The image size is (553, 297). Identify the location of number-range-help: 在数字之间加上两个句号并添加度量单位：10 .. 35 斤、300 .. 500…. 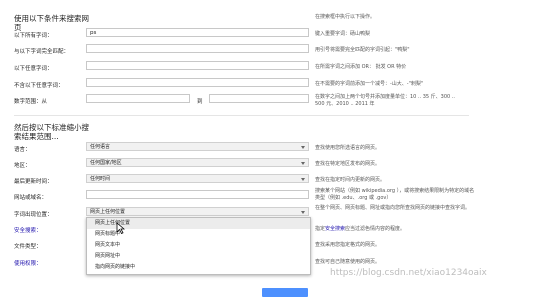
(385, 100).